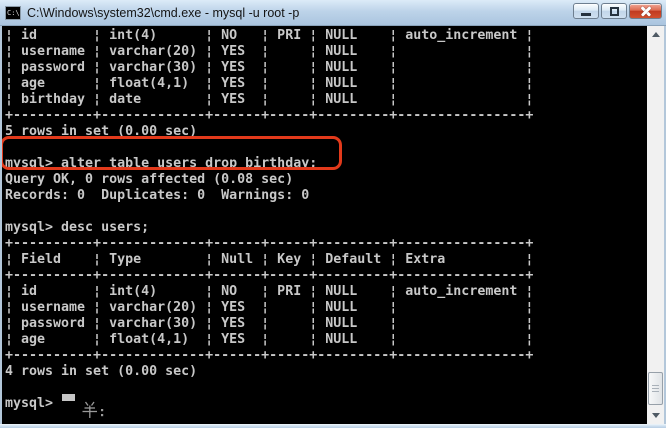 This screenshot has height=428, width=666. Describe the element at coordinates (586, 11) in the screenshot. I see `minimize-button` at that location.